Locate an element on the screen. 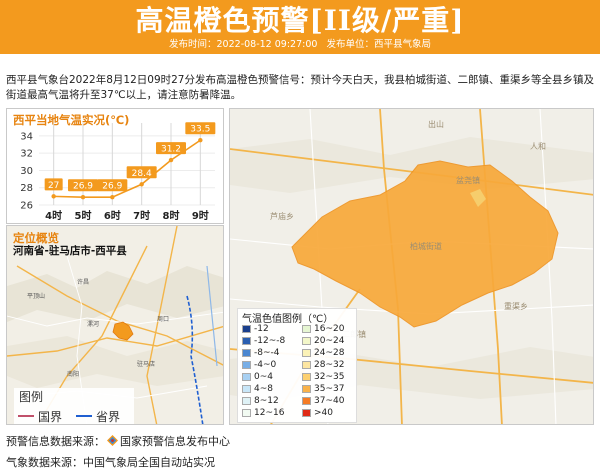 Image resolution: width=600 pixels, height=471 pixels. boundary-legend: 图例 国界 省界 is located at coordinates (74, 406).